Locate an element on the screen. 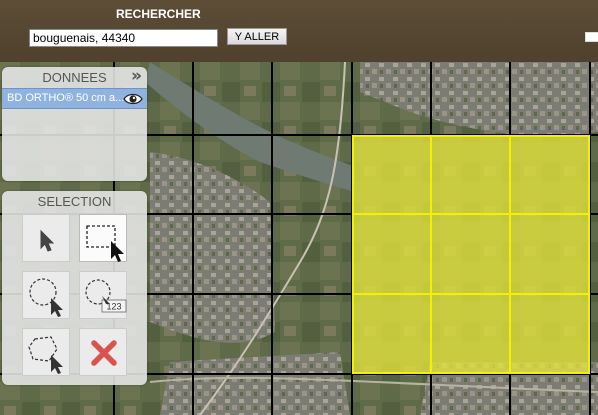 The width and height of the screenshot is (598, 415). search-bar: RECHERCHER Y ALLER is located at coordinates (299, 31).